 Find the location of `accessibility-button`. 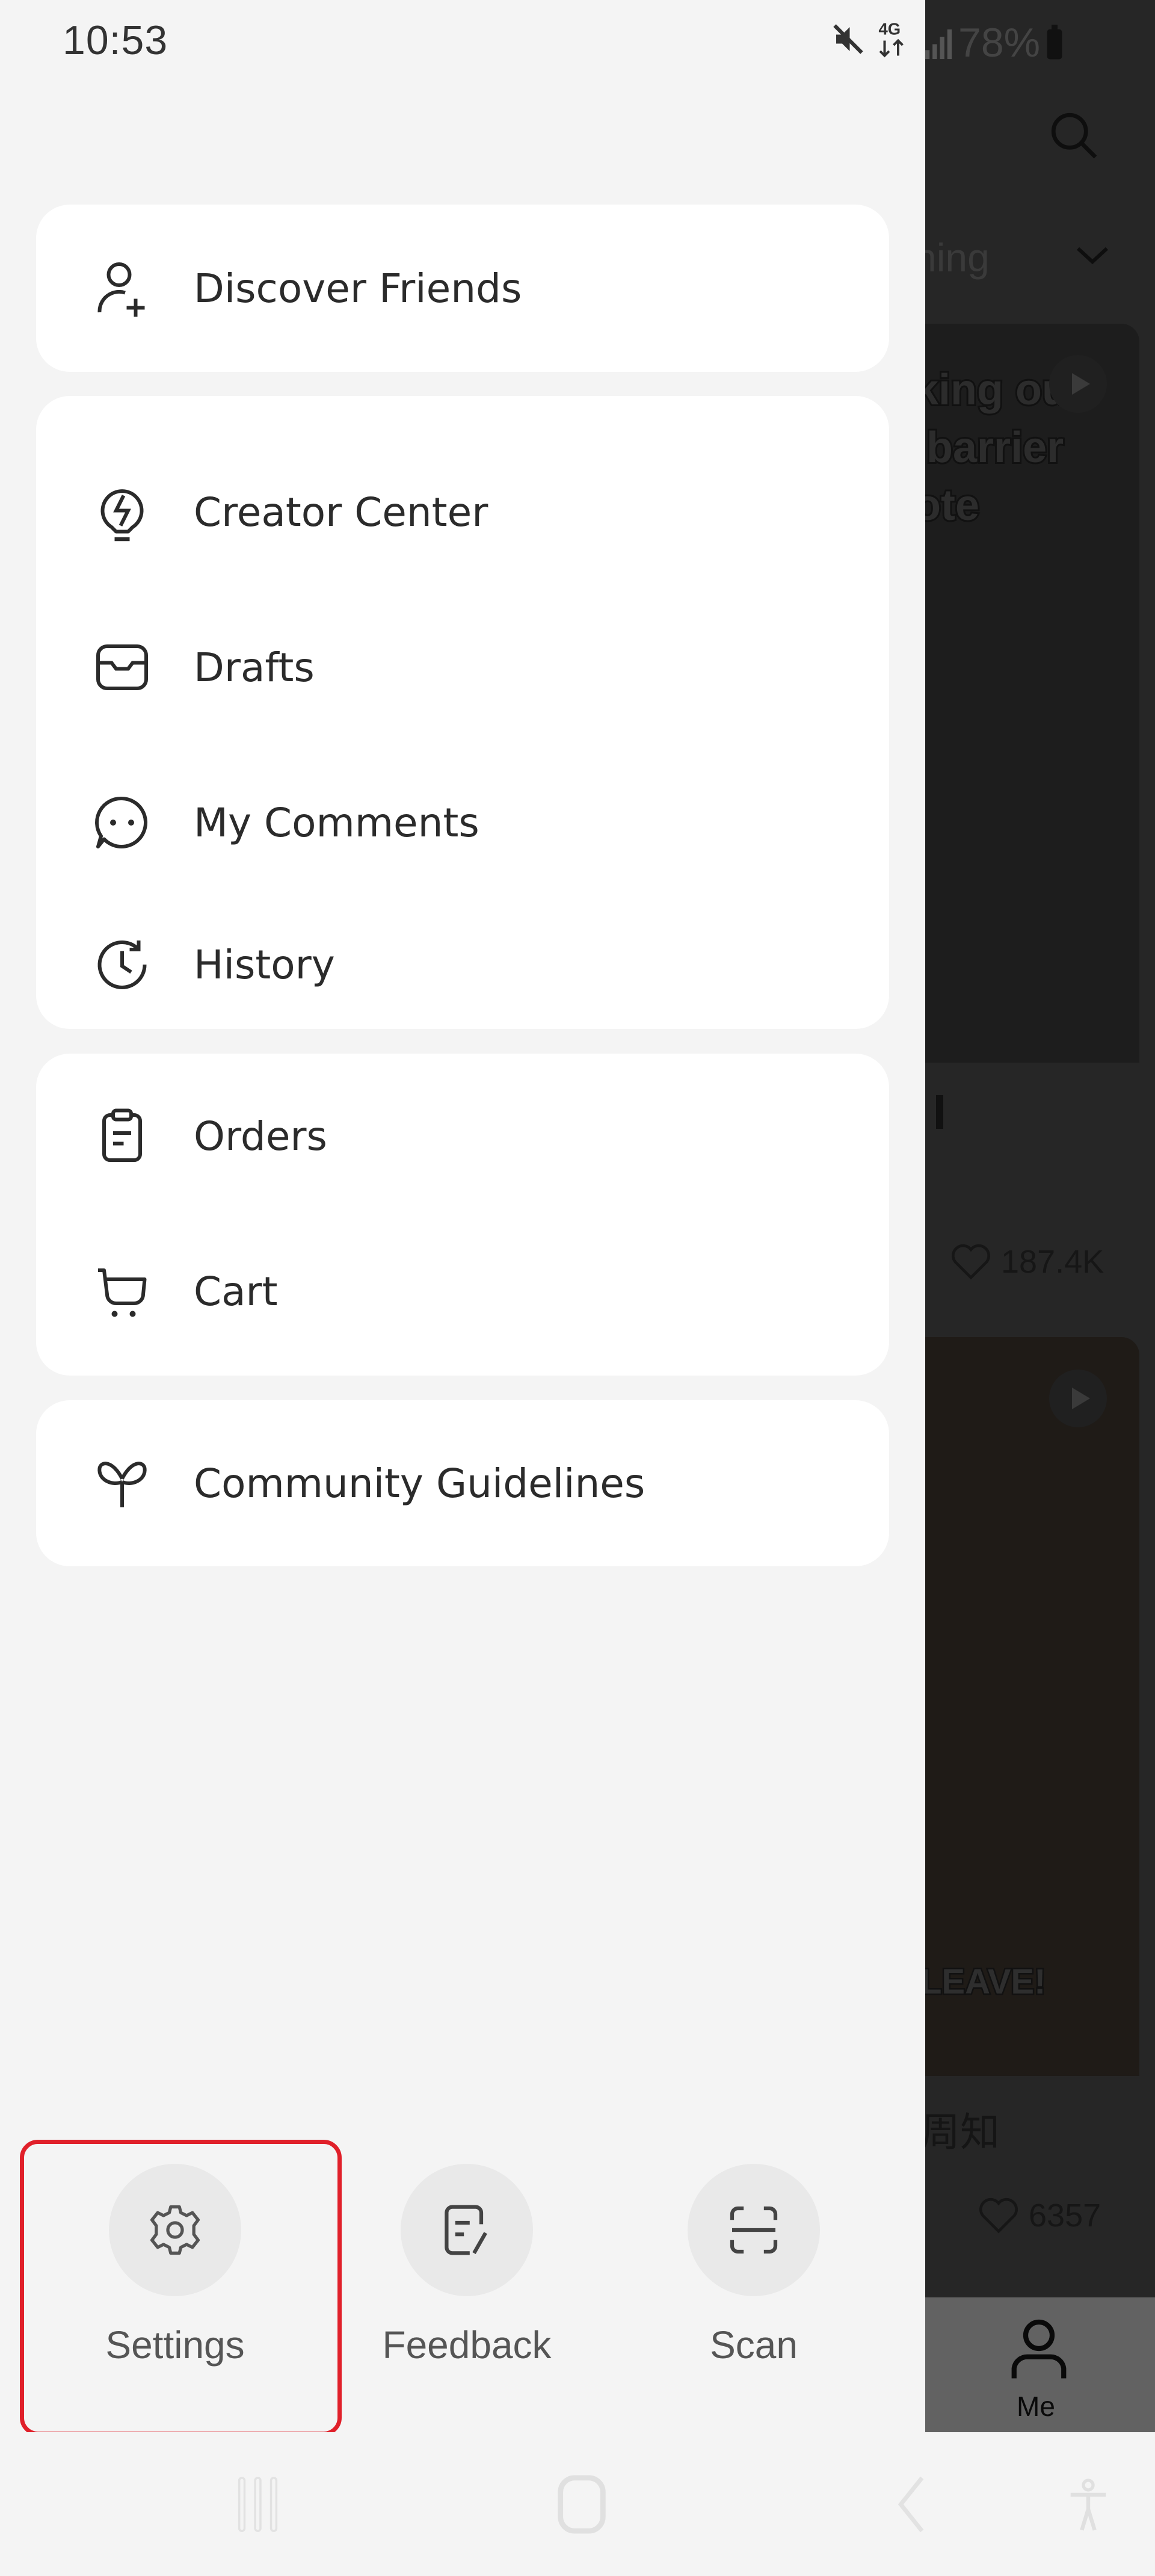

accessibility-button is located at coordinates (1088, 2504).